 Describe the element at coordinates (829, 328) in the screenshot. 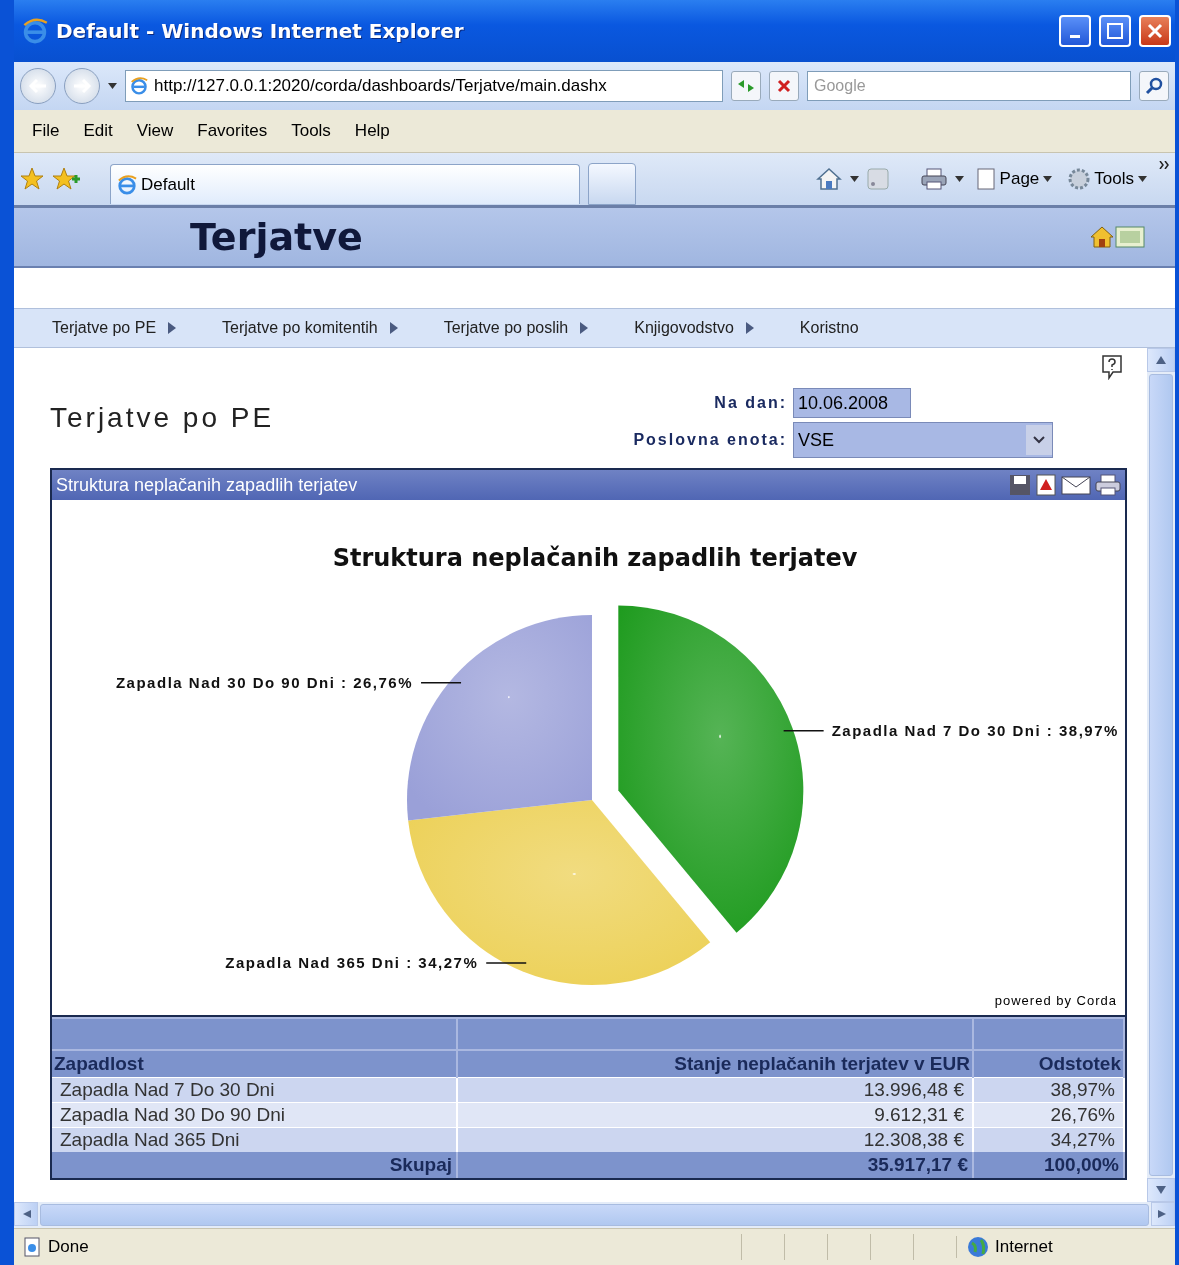

I see `nav-menu-item: Koristno` at that location.